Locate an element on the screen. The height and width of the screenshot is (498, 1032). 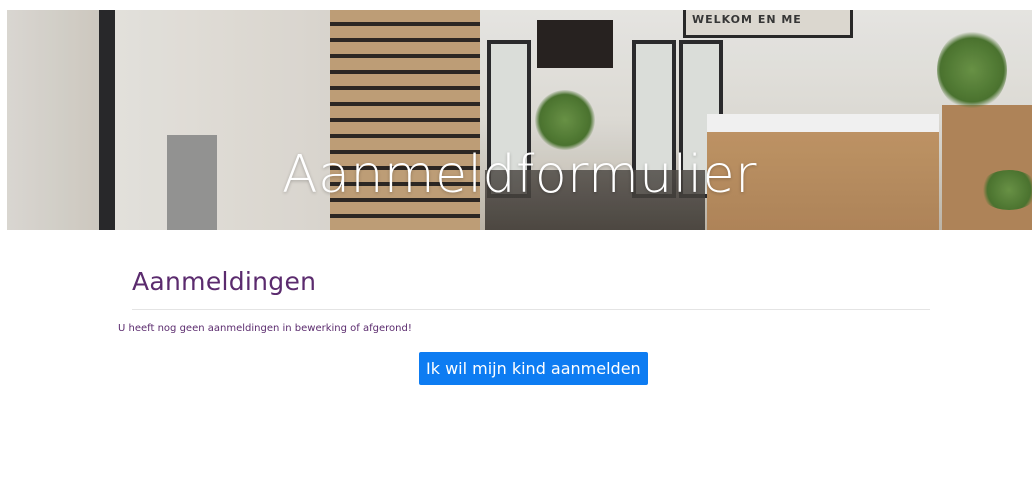
register-child-button: Ik wil mijn kind aanmelden is located at coordinates (533, 368).